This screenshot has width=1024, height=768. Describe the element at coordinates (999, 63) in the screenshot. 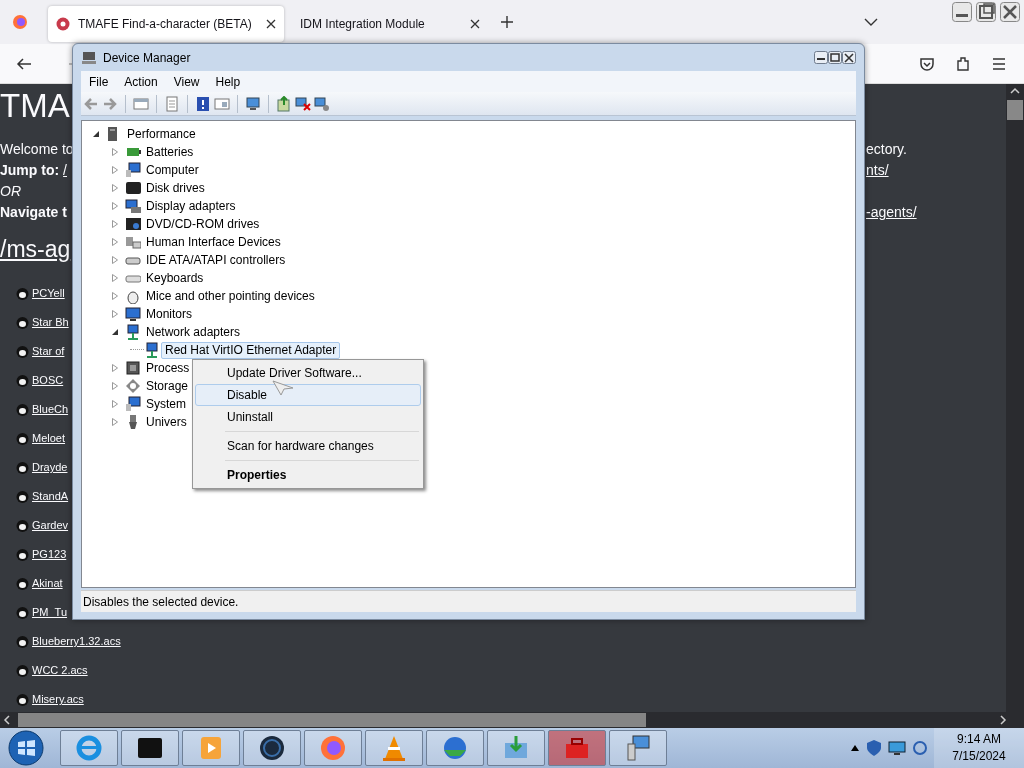

I see `menu-icon` at that location.